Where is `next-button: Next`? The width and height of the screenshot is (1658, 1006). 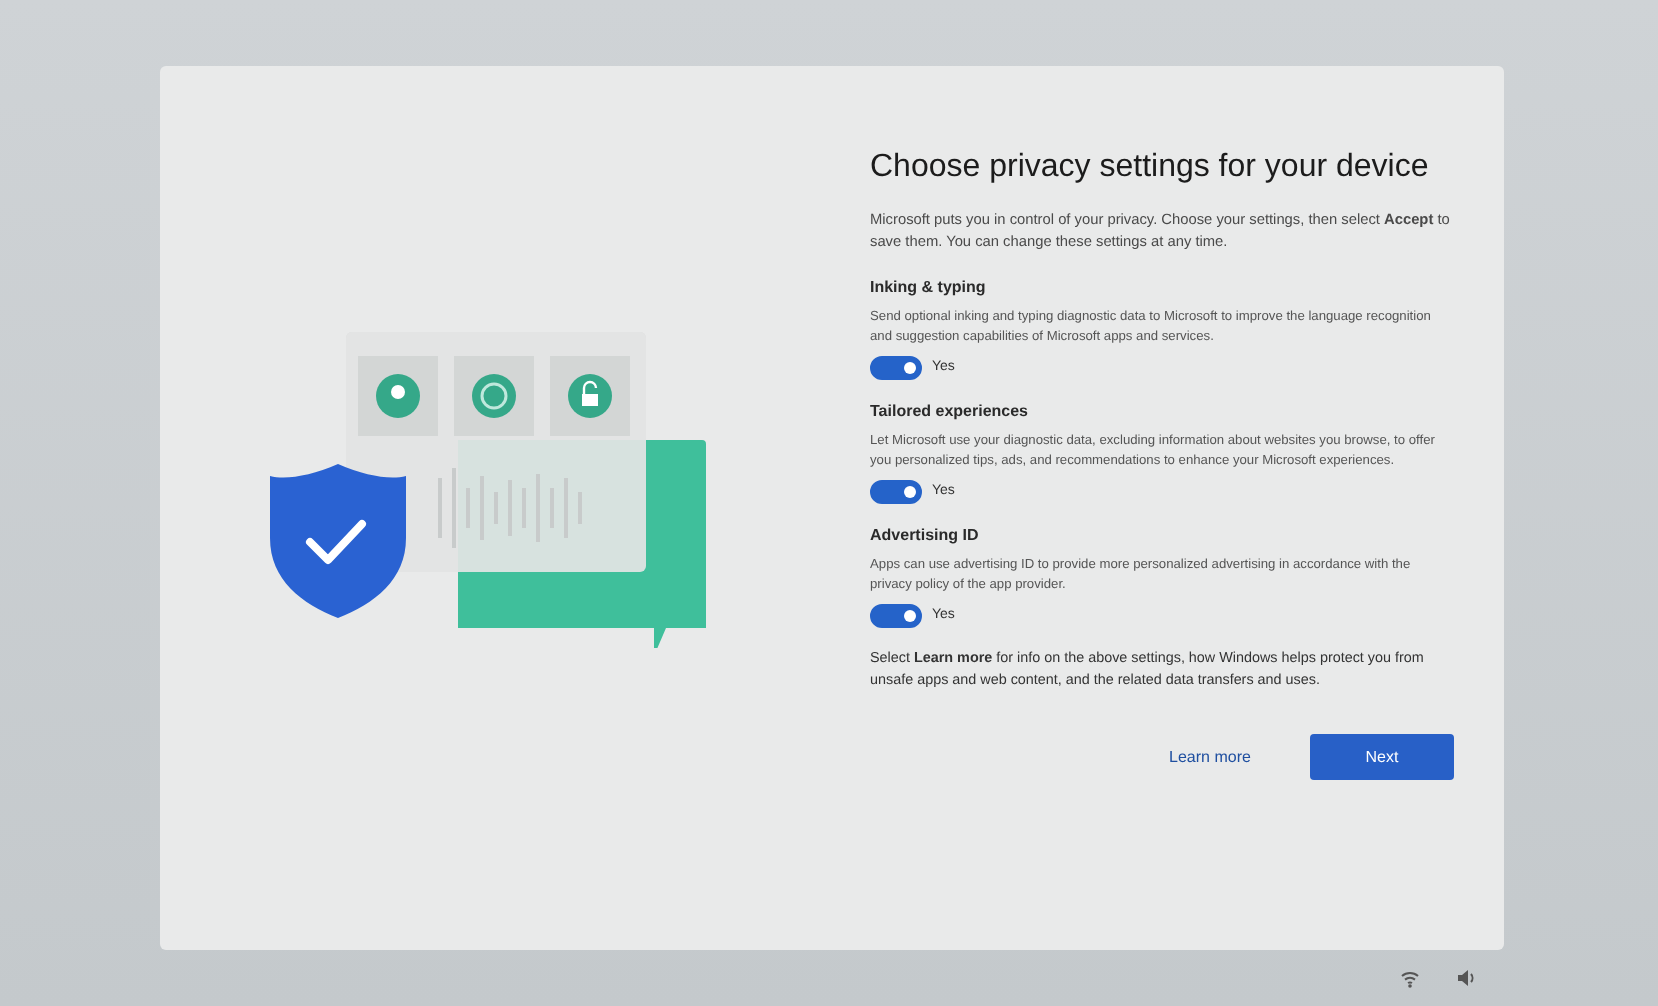 next-button: Next is located at coordinates (1382, 757).